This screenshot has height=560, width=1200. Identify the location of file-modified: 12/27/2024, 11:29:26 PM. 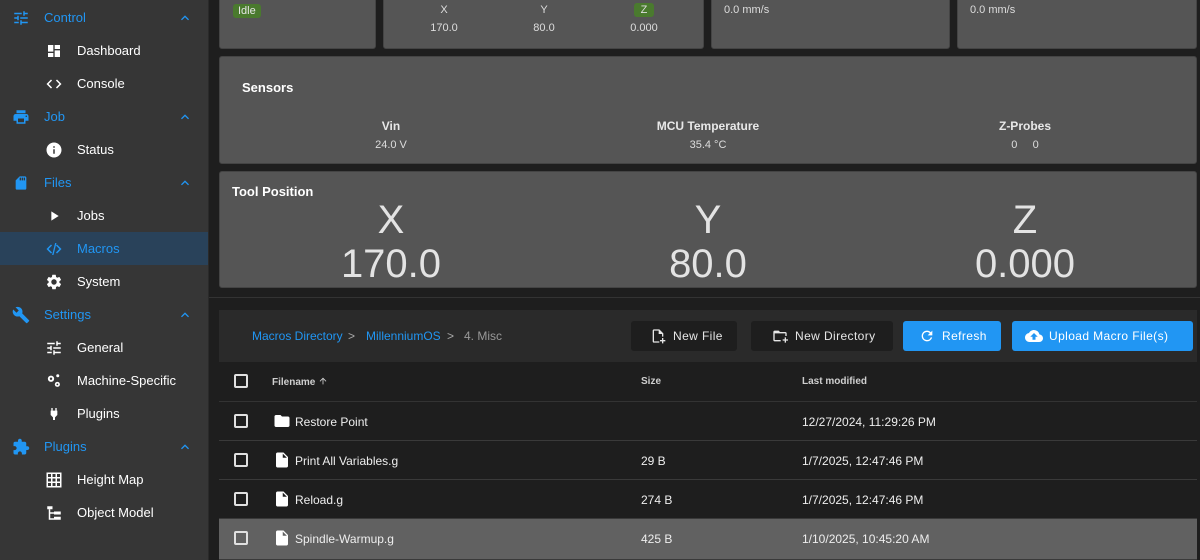
(869, 422).